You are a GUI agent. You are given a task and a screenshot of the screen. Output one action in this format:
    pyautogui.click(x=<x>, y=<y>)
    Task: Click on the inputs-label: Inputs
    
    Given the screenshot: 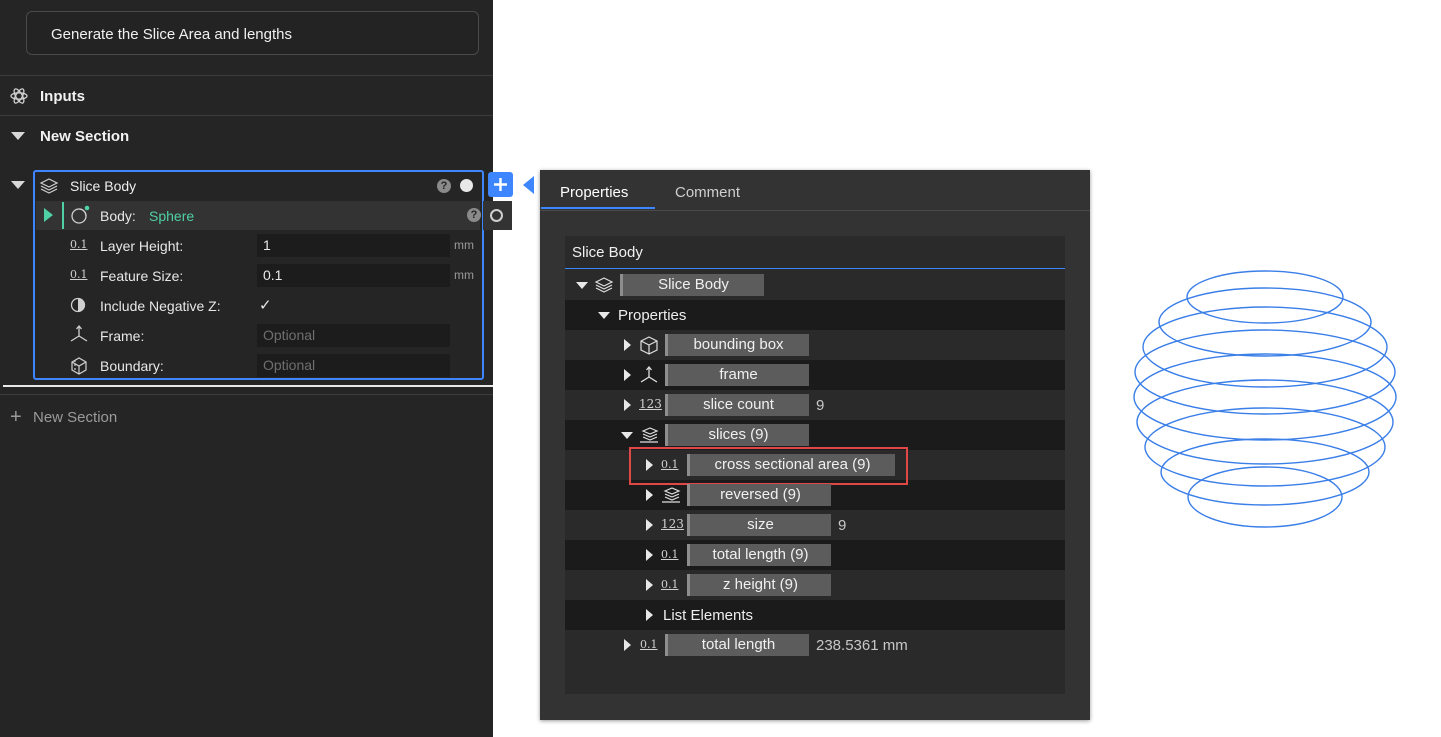 What is the action you would take?
    pyautogui.click(x=62, y=96)
    